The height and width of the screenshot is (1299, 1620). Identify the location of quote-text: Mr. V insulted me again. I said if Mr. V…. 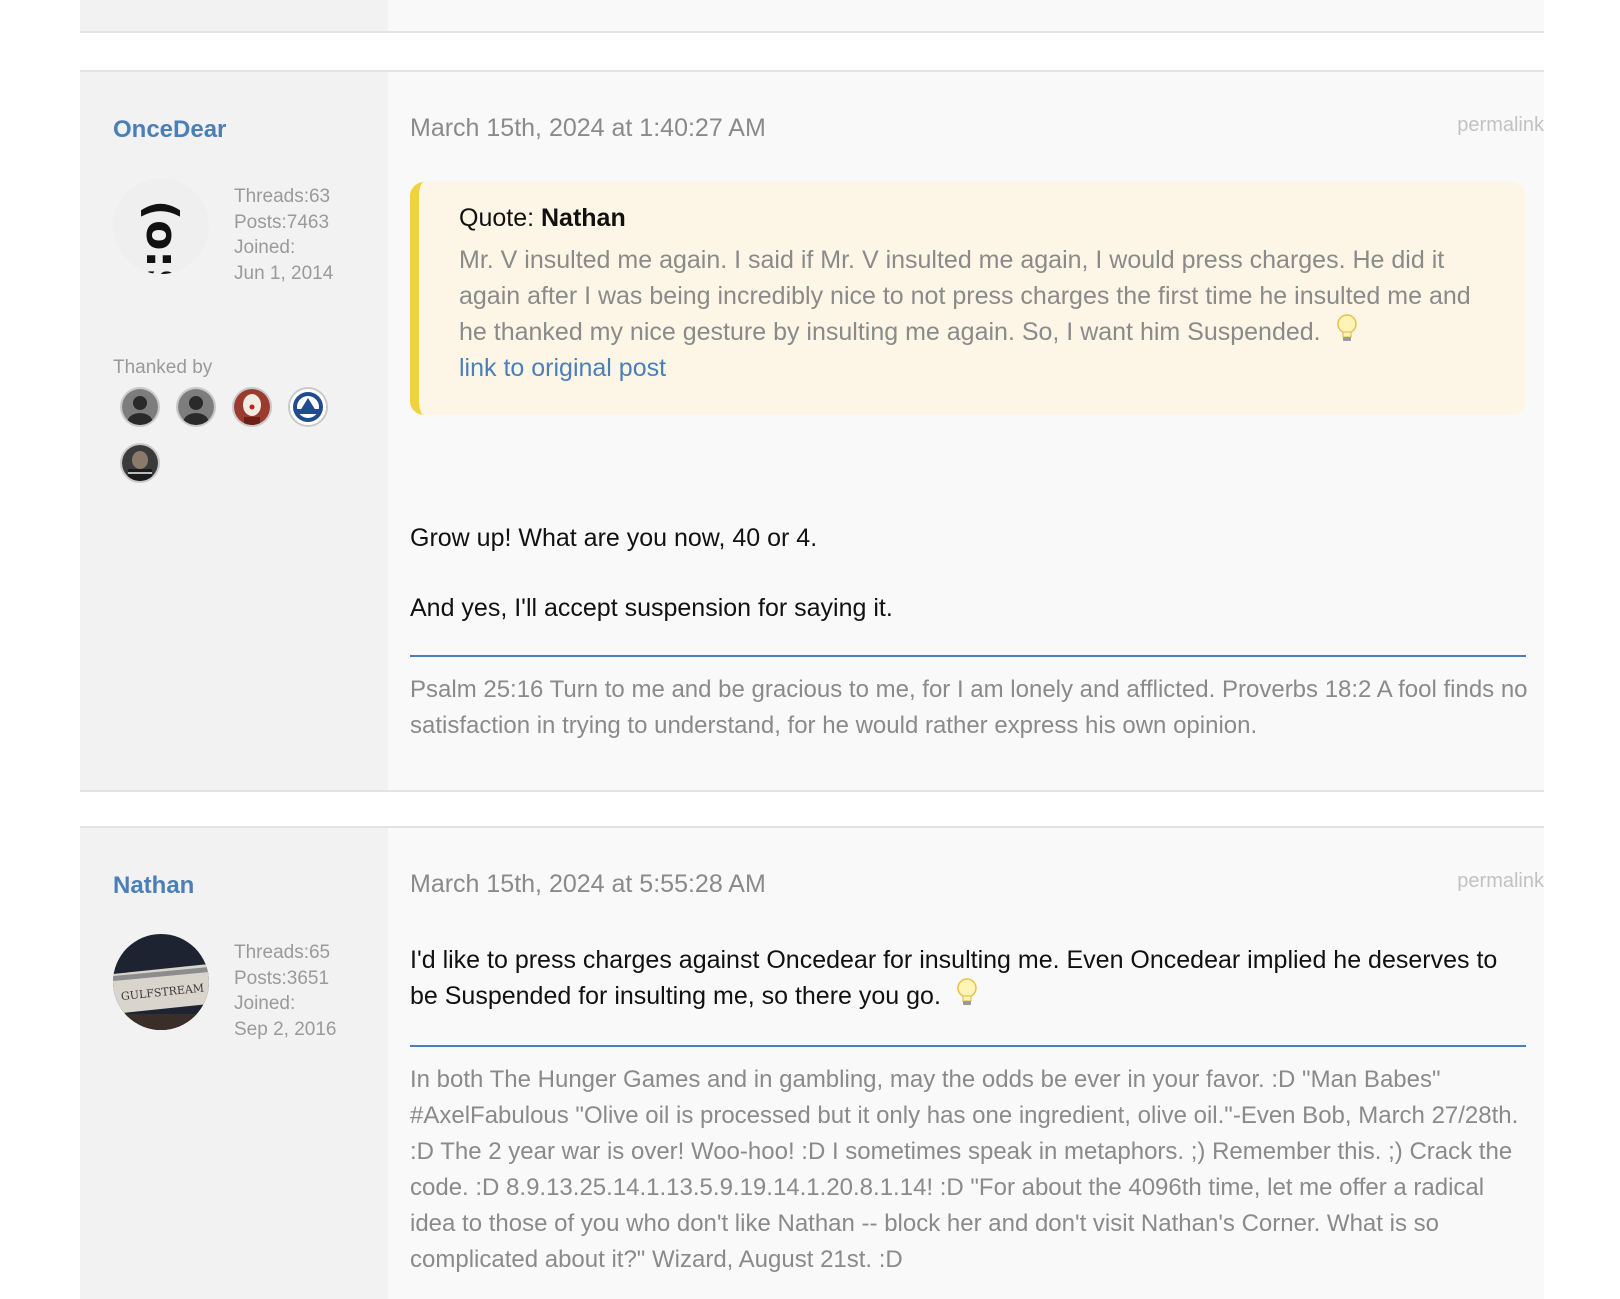
(977, 296).